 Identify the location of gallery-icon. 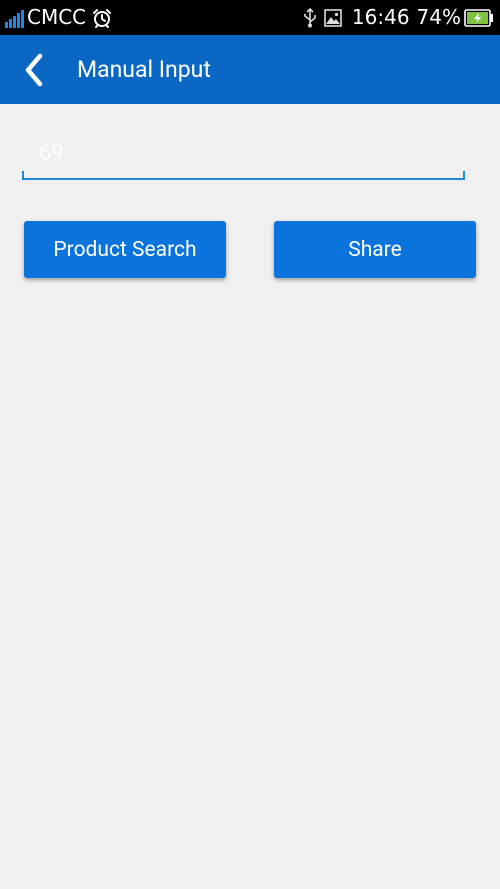
(333, 17).